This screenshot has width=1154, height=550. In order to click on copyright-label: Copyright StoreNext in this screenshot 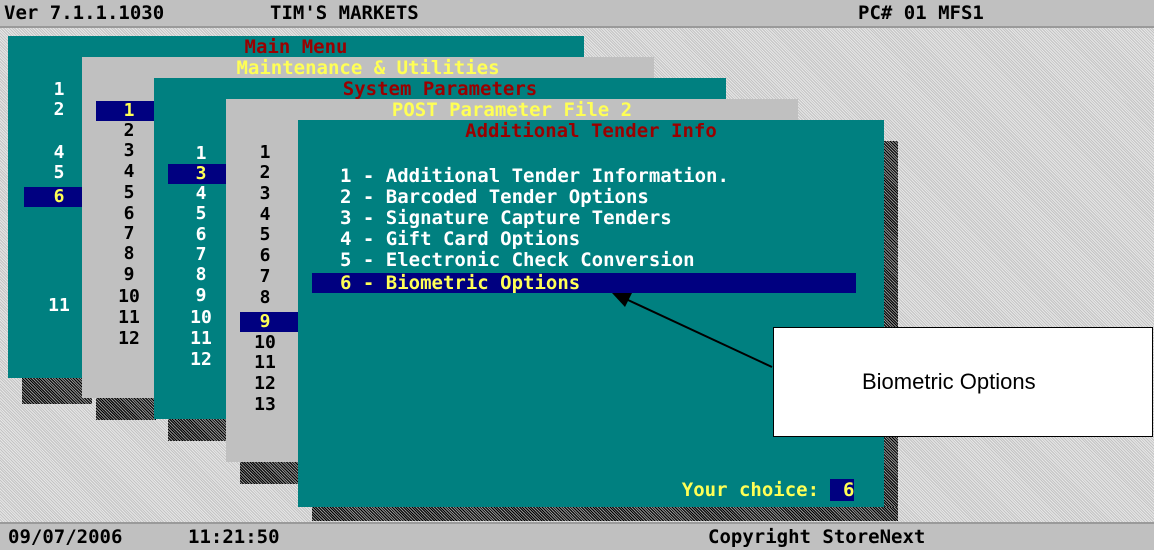, I will do `click(817, 537)`.